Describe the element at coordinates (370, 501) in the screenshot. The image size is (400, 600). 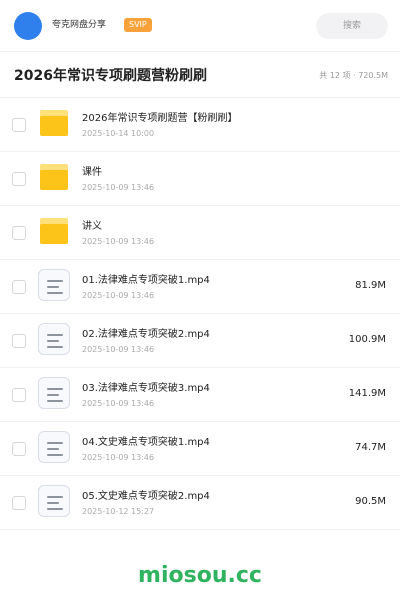
I see `file-size: 90.5M` at that location.